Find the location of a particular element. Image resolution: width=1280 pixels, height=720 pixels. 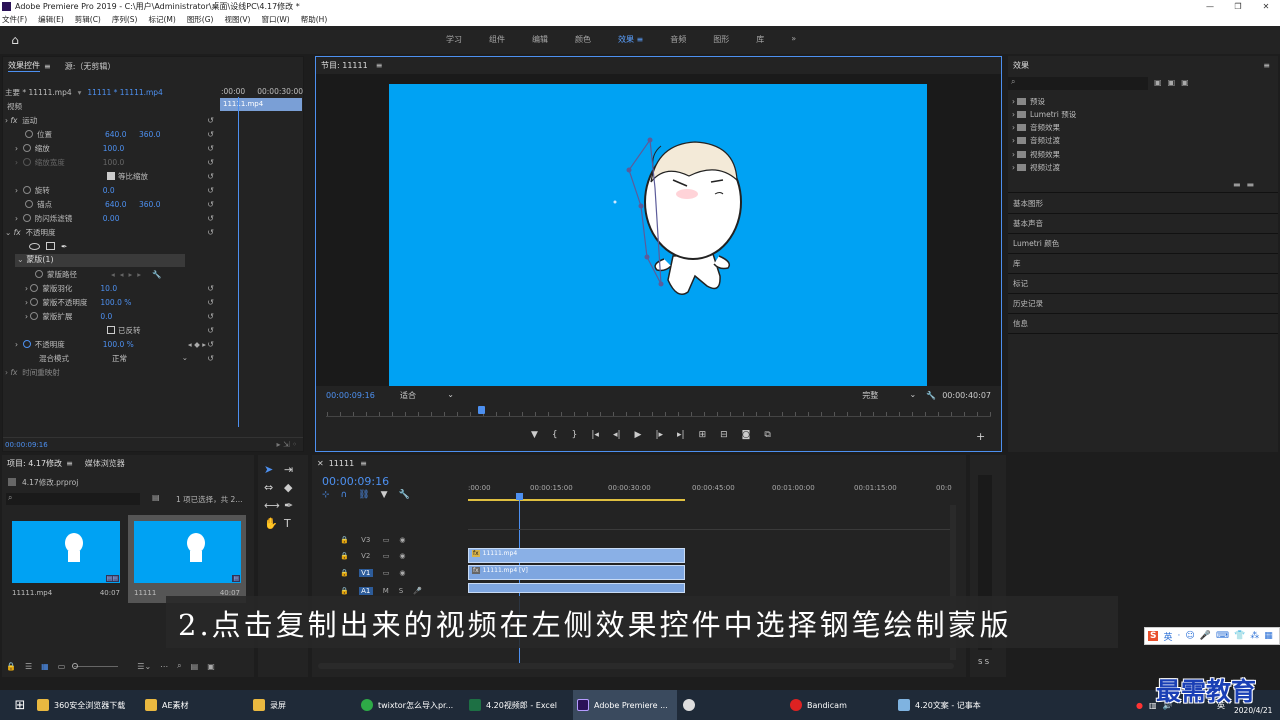

tab-media-browser: 媒体浏览器 is located at coordinates (105, 463).